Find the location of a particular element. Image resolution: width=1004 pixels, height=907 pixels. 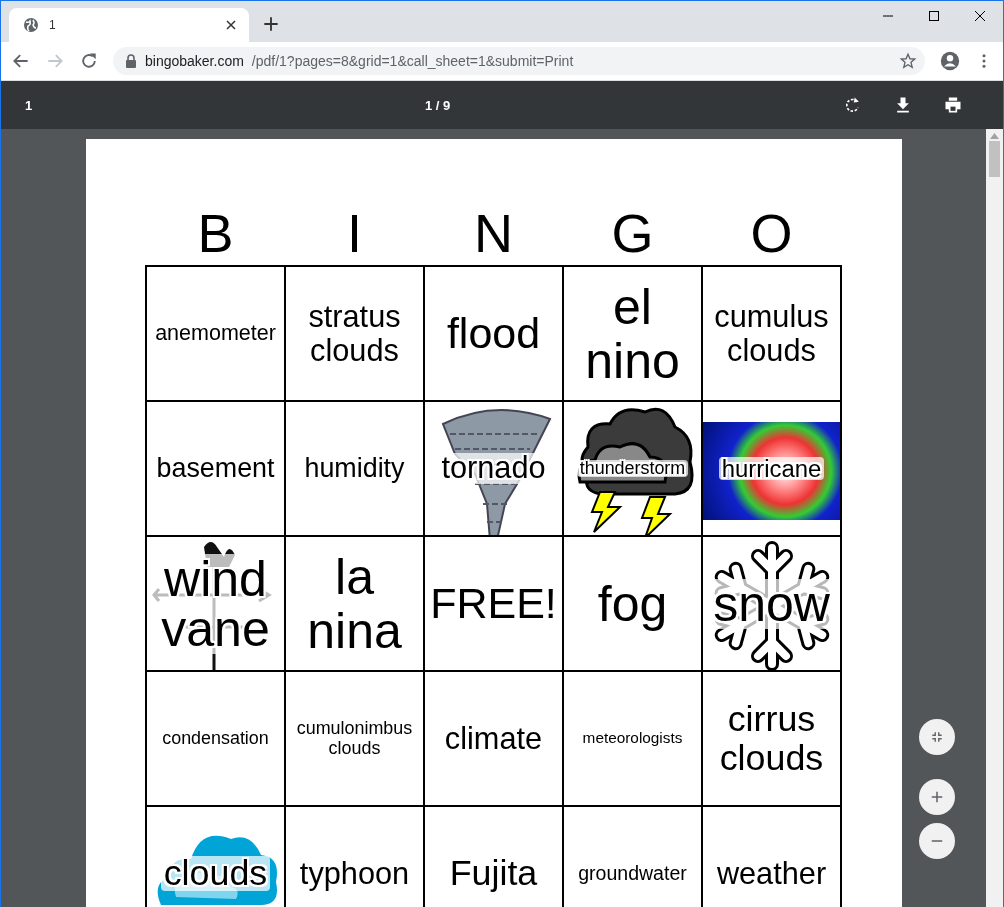

square-text: fog is located at coordinates (632, 603).